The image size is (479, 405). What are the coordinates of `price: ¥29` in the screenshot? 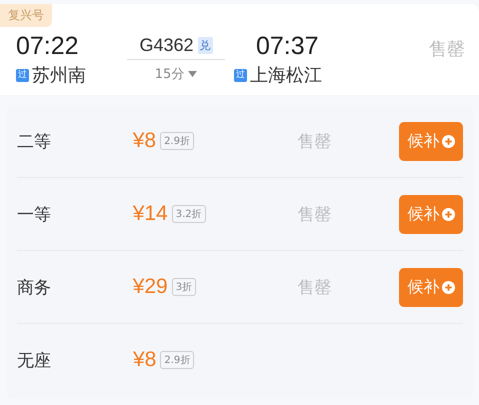 It's located at (150, 287).